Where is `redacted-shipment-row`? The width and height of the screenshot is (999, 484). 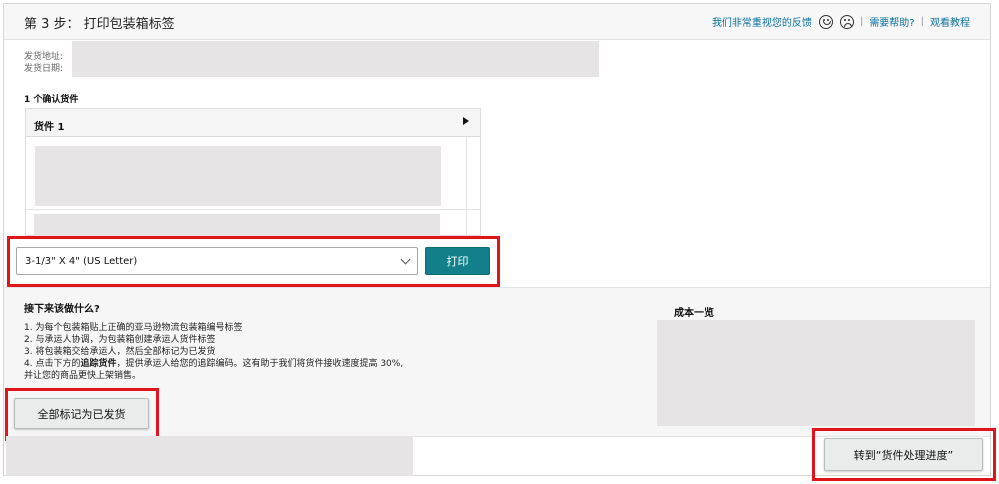
redacted-shipment-row is located at coordinates (237, 225).